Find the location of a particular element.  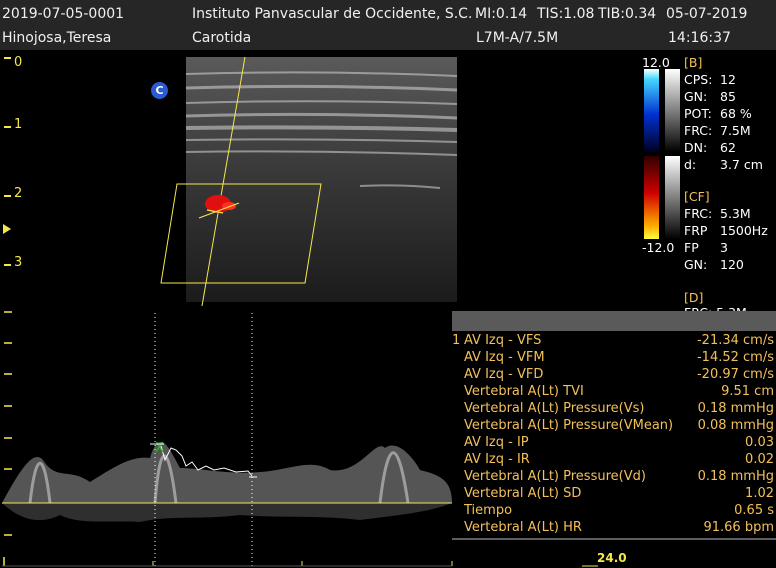

param-value: 62 is located at coordinates (728, 147).